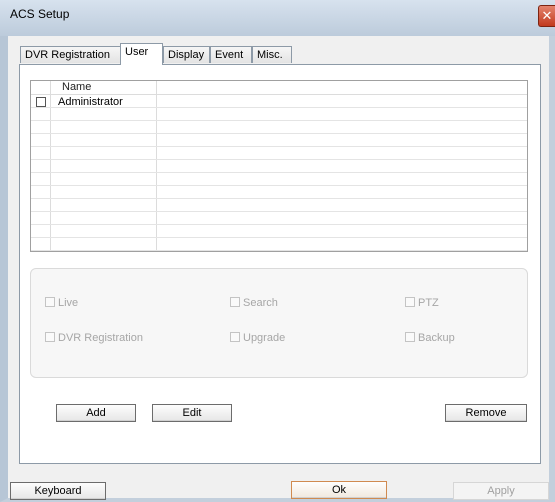  Describe the element at coordinates (279, 101) in the screenshot. I see `table-row: Administrator` at that location.